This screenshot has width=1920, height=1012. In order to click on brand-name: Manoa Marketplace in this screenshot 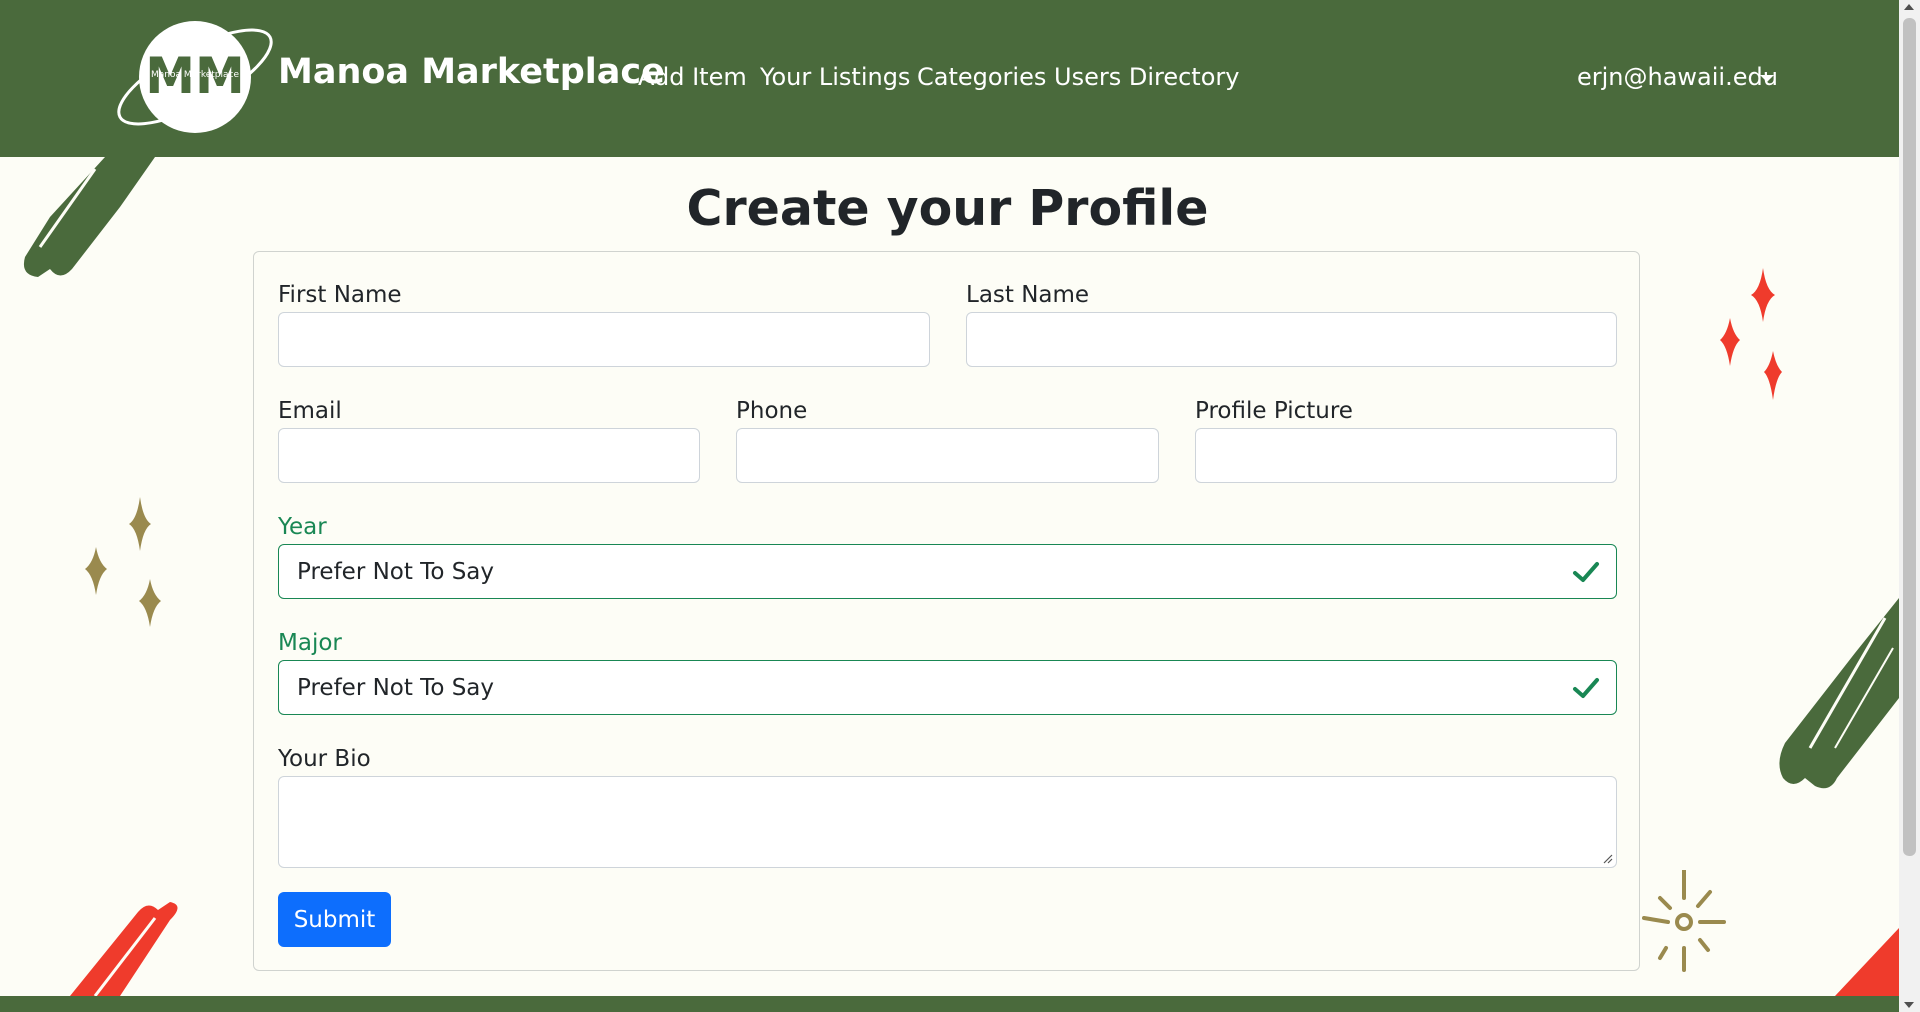, I will do `click(471, 72)`.